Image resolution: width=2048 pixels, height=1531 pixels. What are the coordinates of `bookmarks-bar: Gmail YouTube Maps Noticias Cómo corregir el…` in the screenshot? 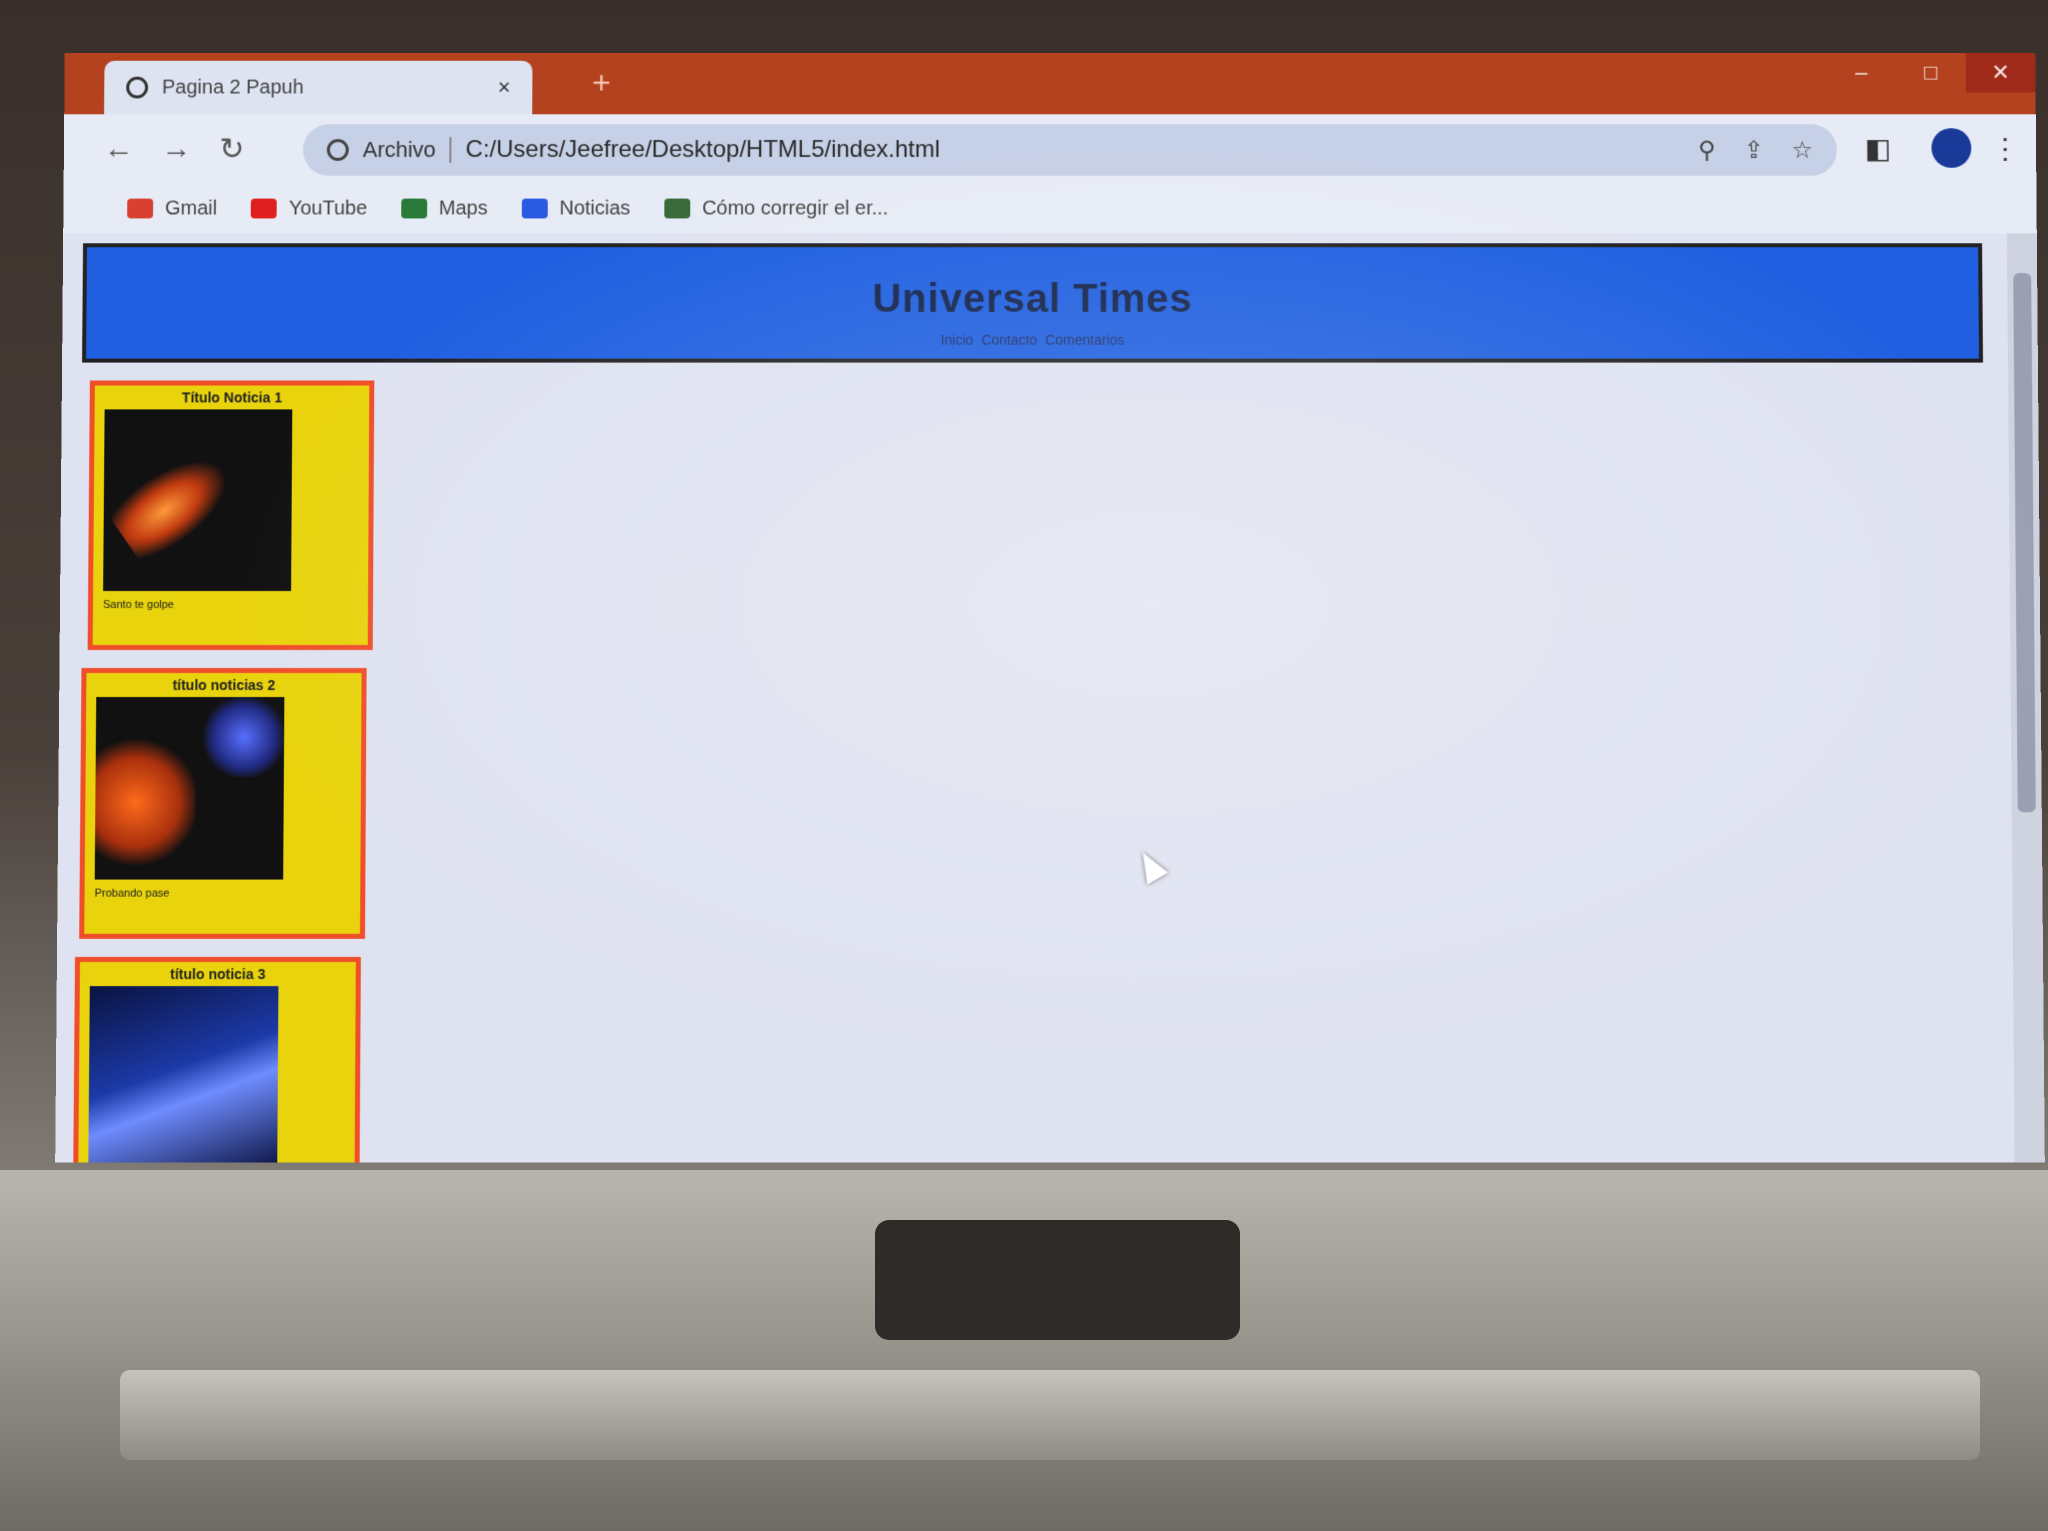 It's located at (1050, 208).